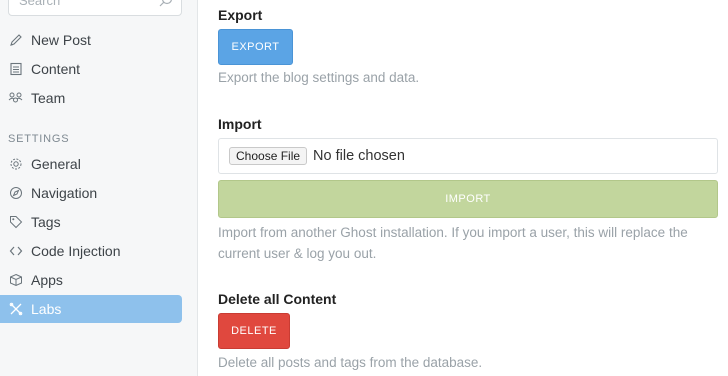 This screenshot has width=728, height=376. Describe the element at coordinates (15, 164) in the screenshot. I see `gear-icon` at that location.